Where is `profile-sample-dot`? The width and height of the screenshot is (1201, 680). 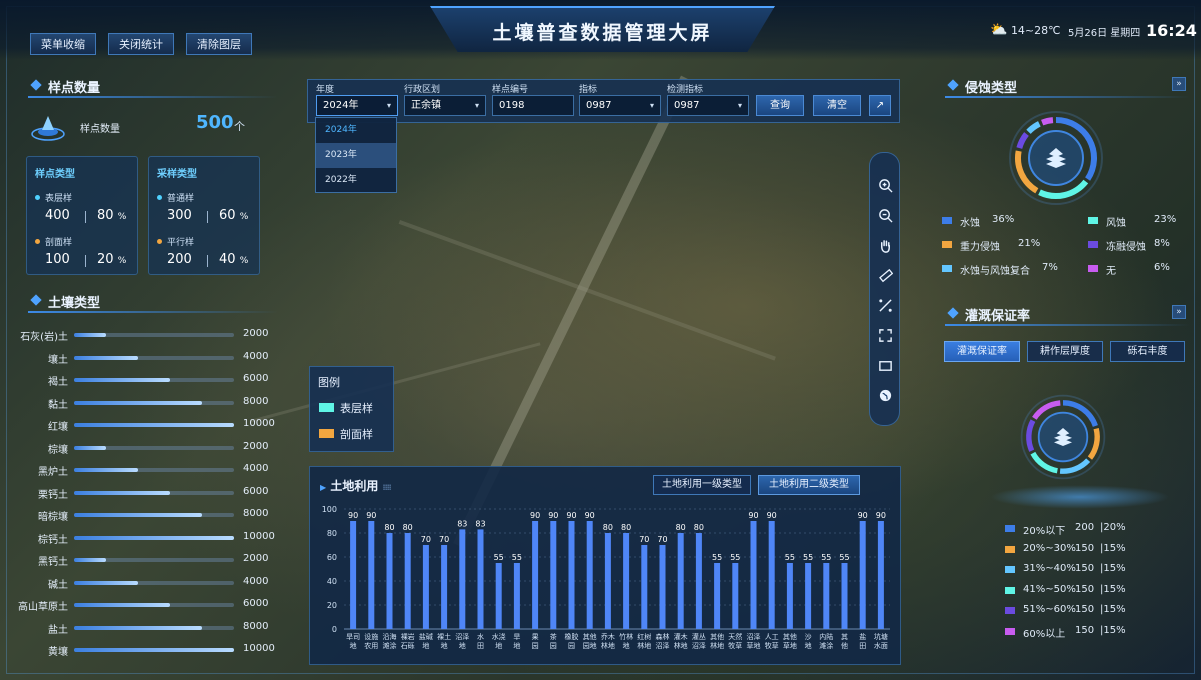
profile-sample-dot is located at coordinates (37, 241).